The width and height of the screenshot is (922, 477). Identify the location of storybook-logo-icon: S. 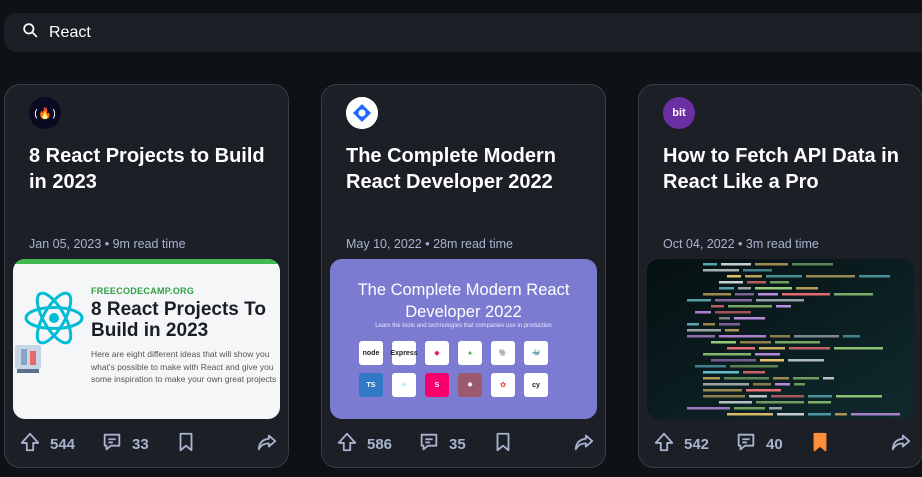
(437, 385).